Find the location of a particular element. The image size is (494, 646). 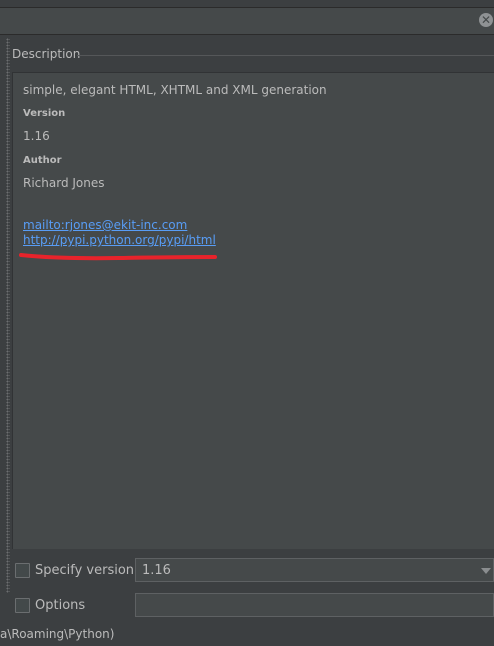

specify-version-label: Specify version is located at coordinates (85, 570).